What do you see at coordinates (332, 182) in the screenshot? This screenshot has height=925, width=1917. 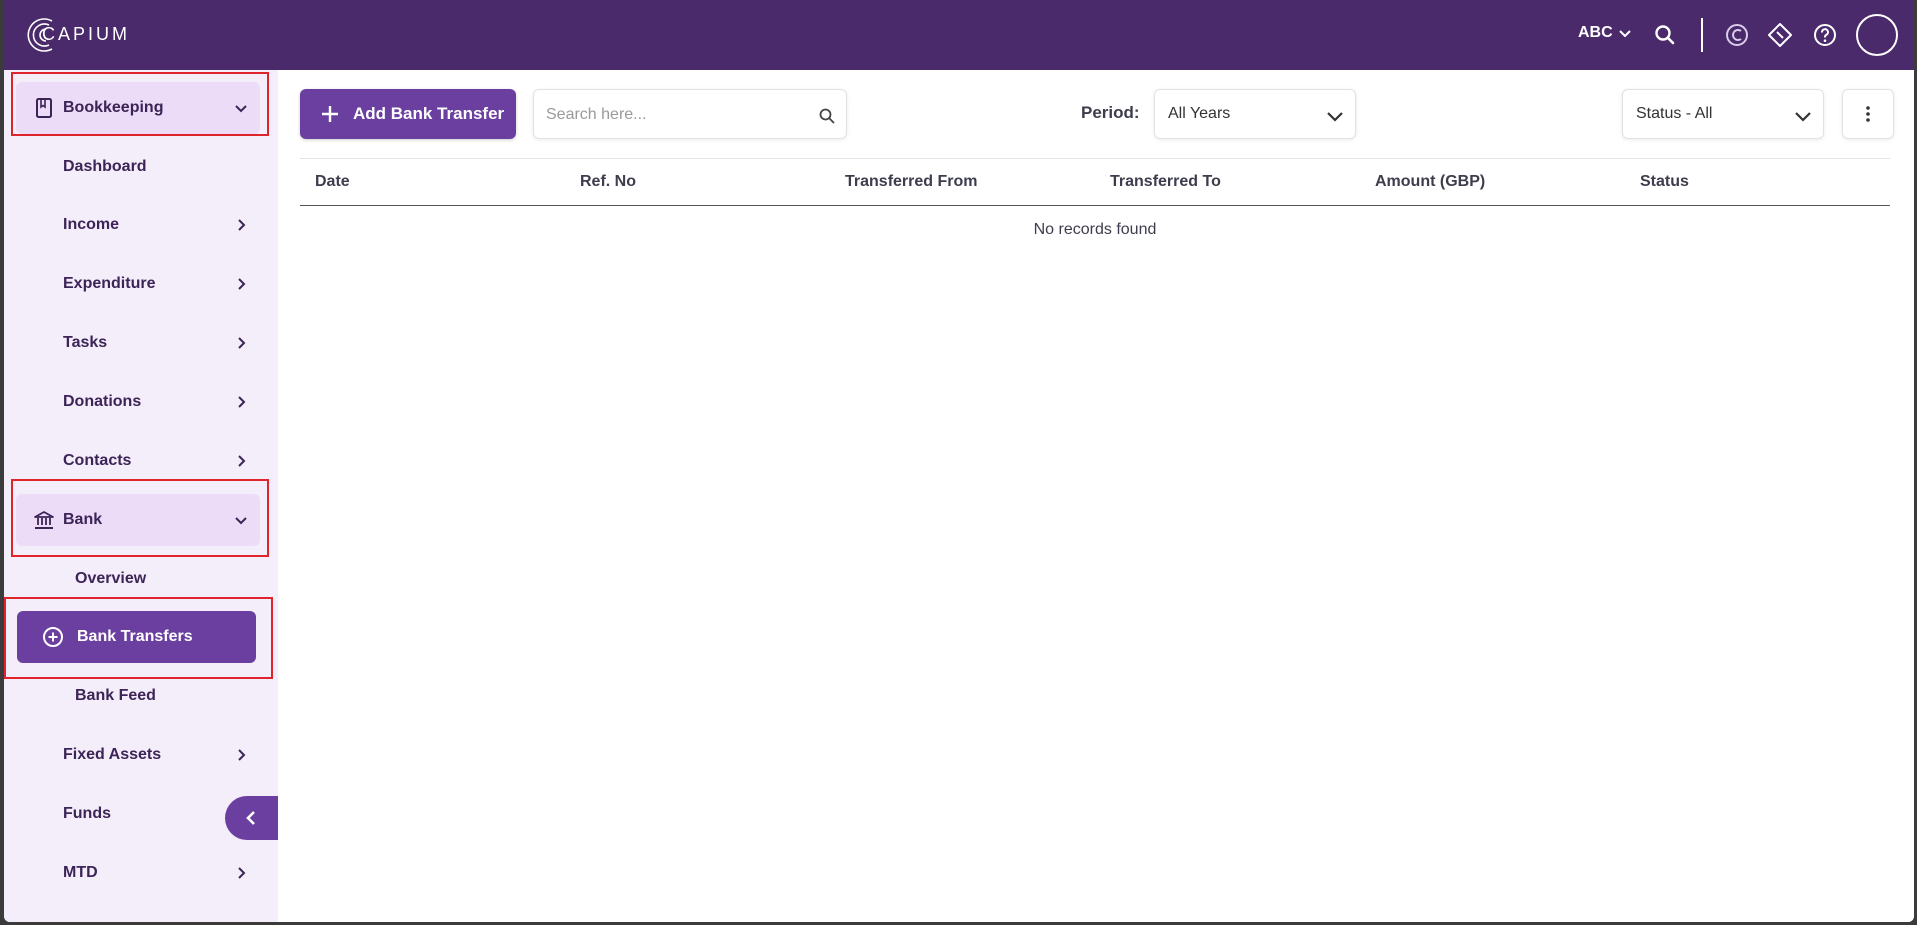 I see `column-header-date: Date` at bounding box center [332, 182].